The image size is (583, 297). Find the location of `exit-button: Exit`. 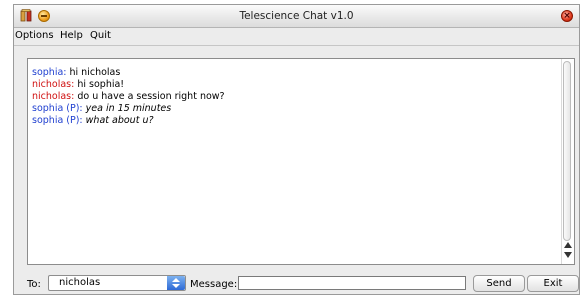

exit-button: Exit is located at coordinates (553, 283).